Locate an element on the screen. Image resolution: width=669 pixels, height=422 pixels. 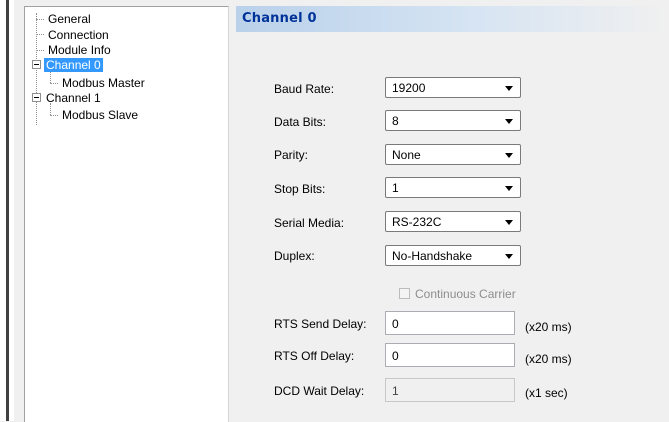
data-bits-label: Data Bits: is located at coordinates (300, 122).